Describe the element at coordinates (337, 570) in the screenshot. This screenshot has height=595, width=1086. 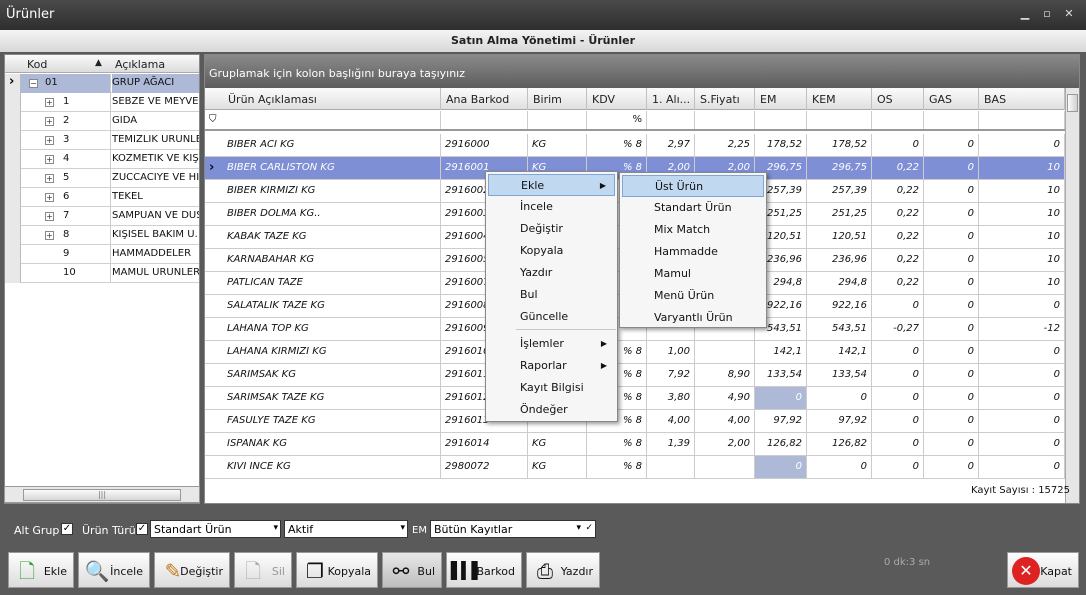
I see `copy-button: ❐ Kopyala` at that location.